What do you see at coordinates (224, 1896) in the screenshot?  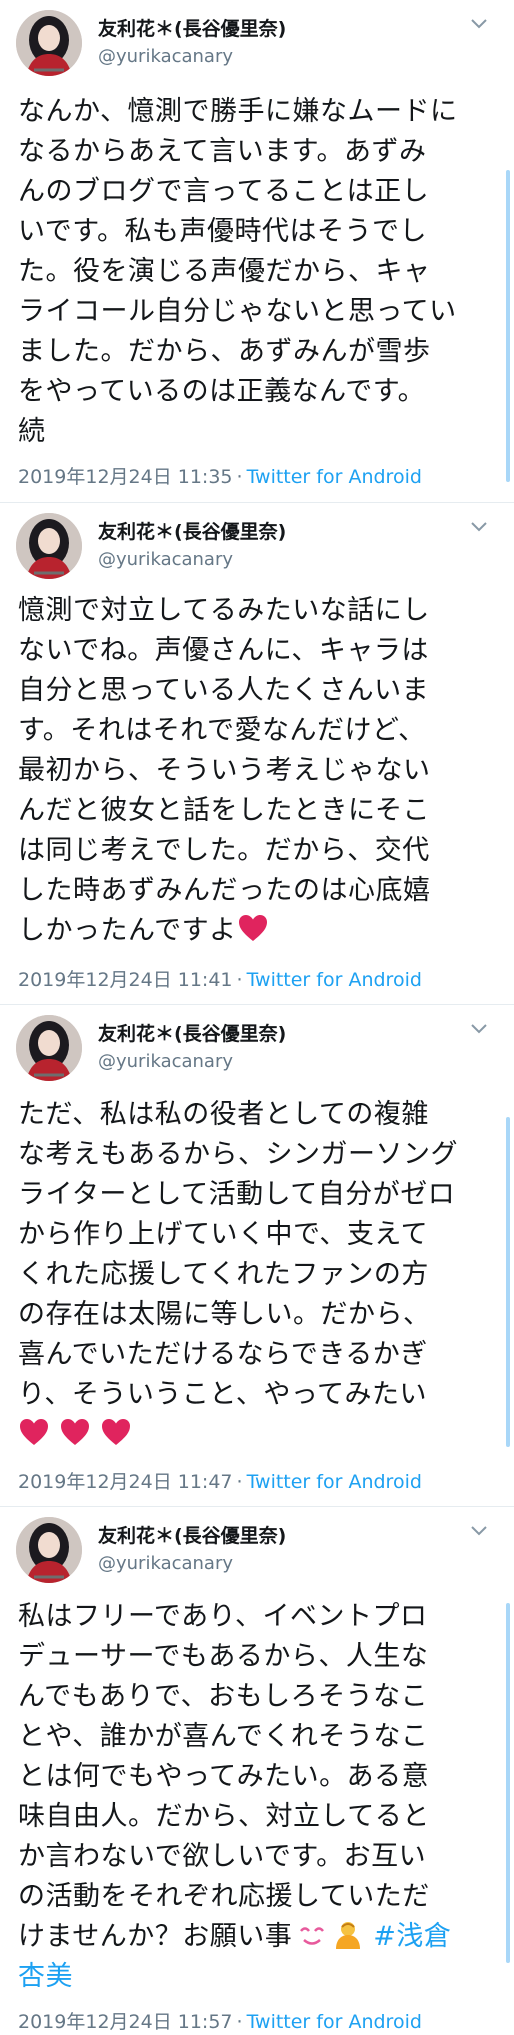 I see `tweet-text-line: の活動をそれぞれ応援していただ` at bounding box center [224, 1896].